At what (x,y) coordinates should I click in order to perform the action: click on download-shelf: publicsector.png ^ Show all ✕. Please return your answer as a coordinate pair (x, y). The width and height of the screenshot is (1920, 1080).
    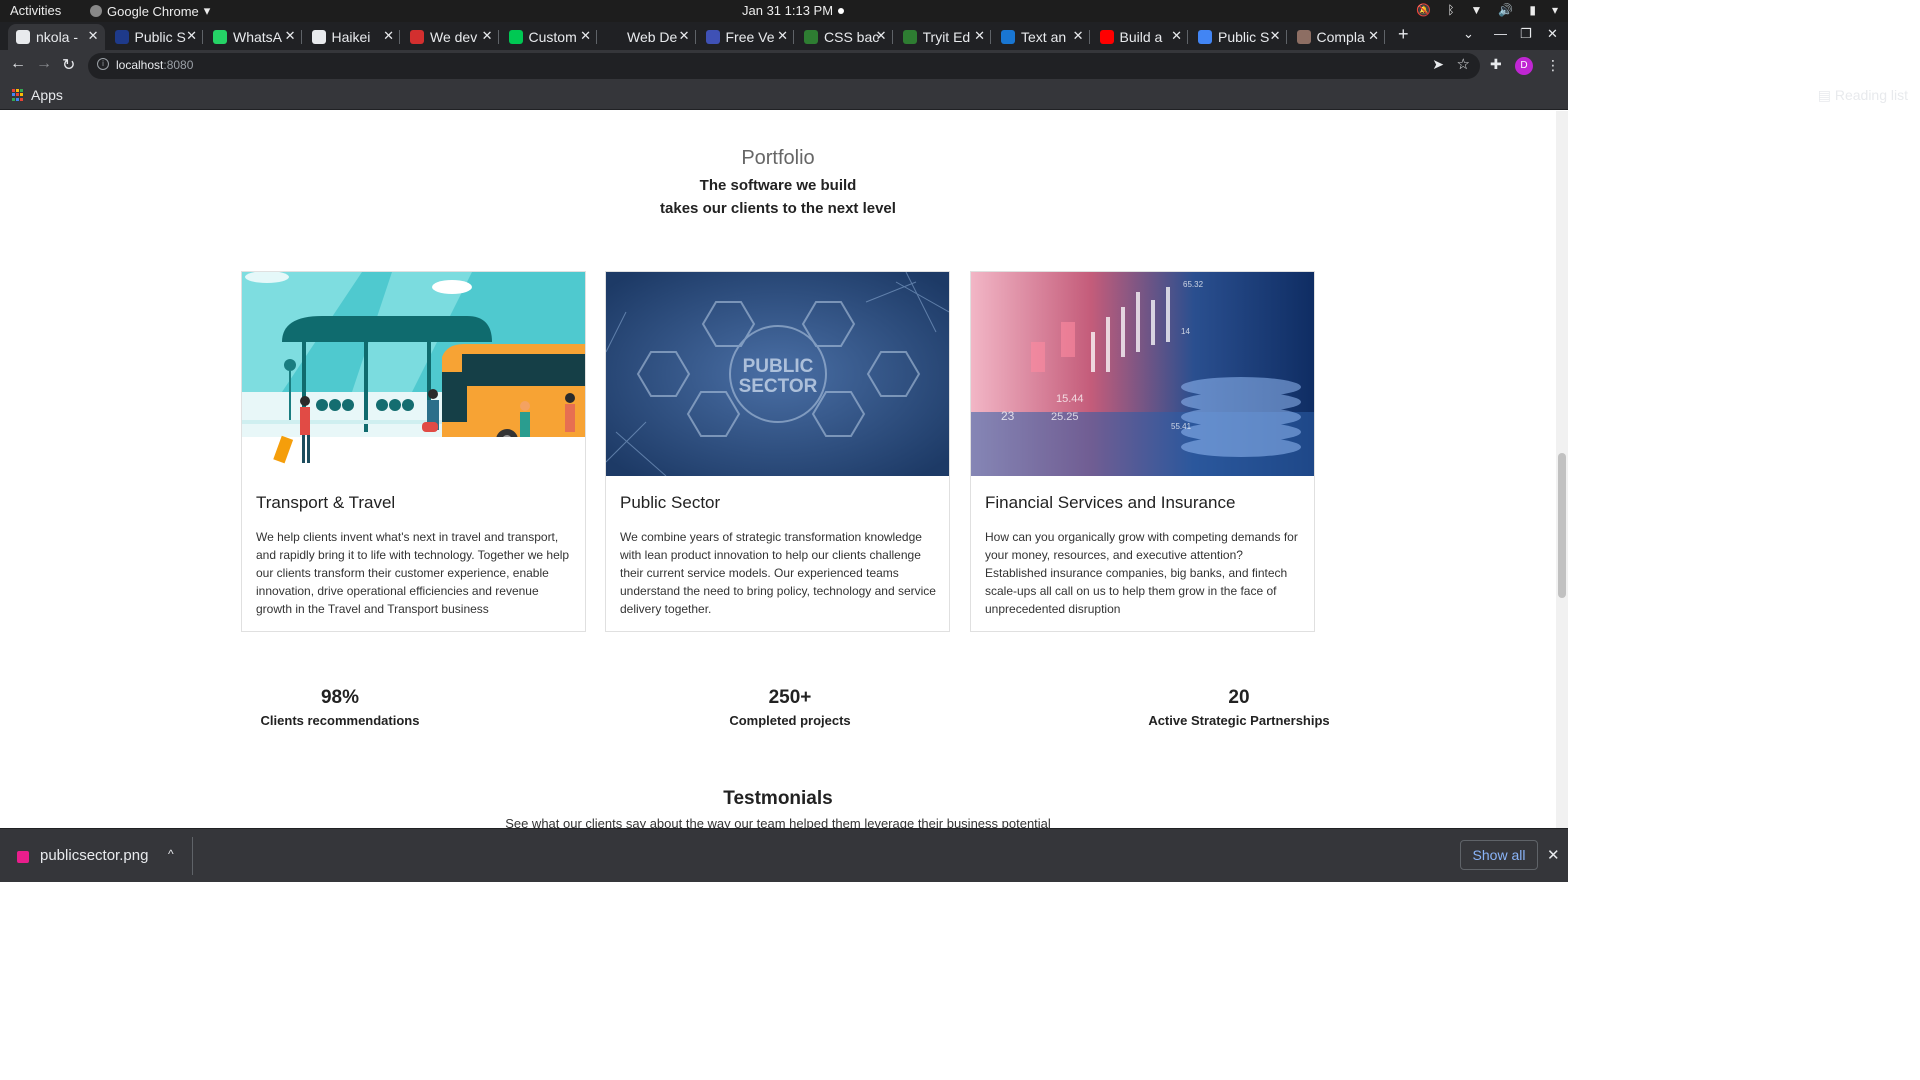
    Looking at the image, I should click on (784, 855).